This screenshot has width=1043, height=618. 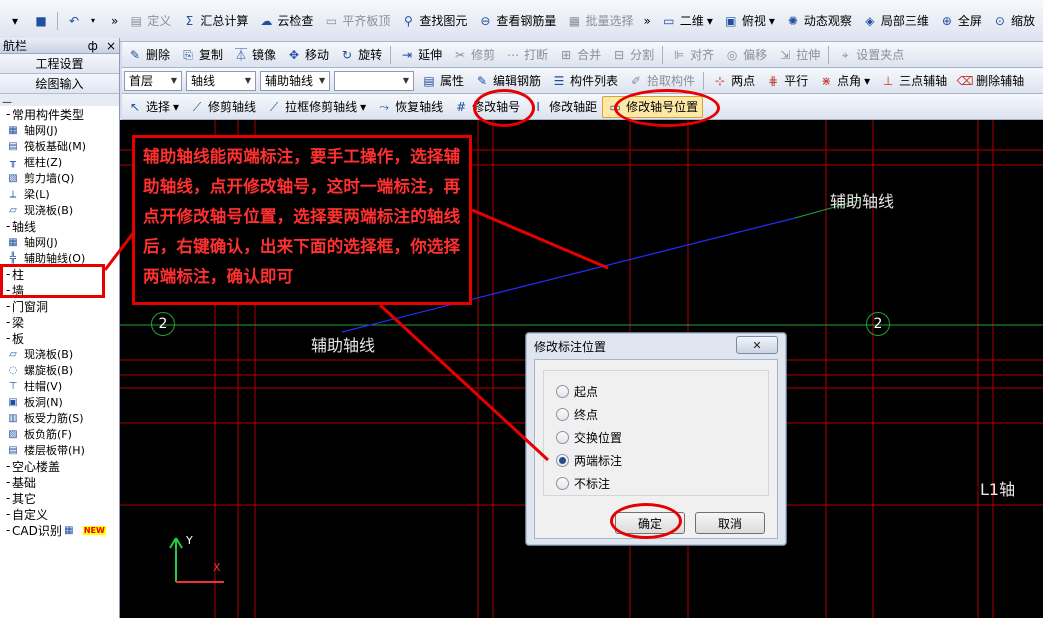 What do you see at coordinates (577, 391) in the screenshot?
I see `radio-option: 起点` at bounding box center [577, 391].